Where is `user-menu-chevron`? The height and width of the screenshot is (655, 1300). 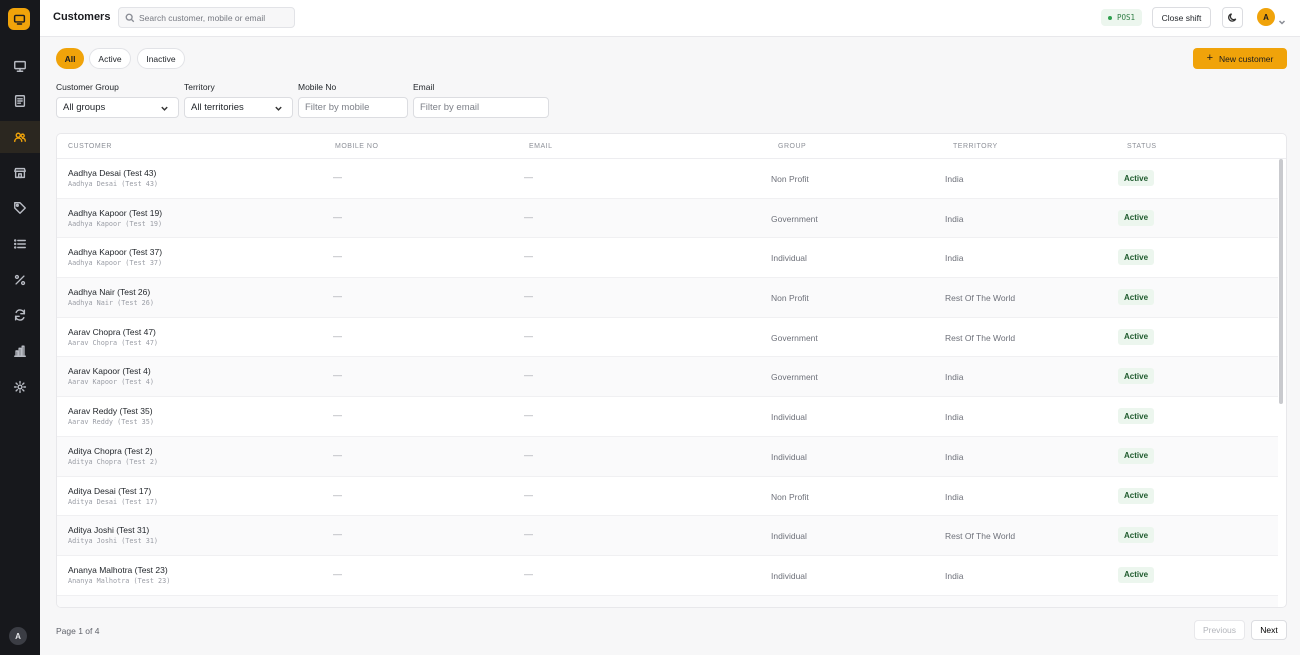
user-menu-chevron is located at coordinates (1282, 19).